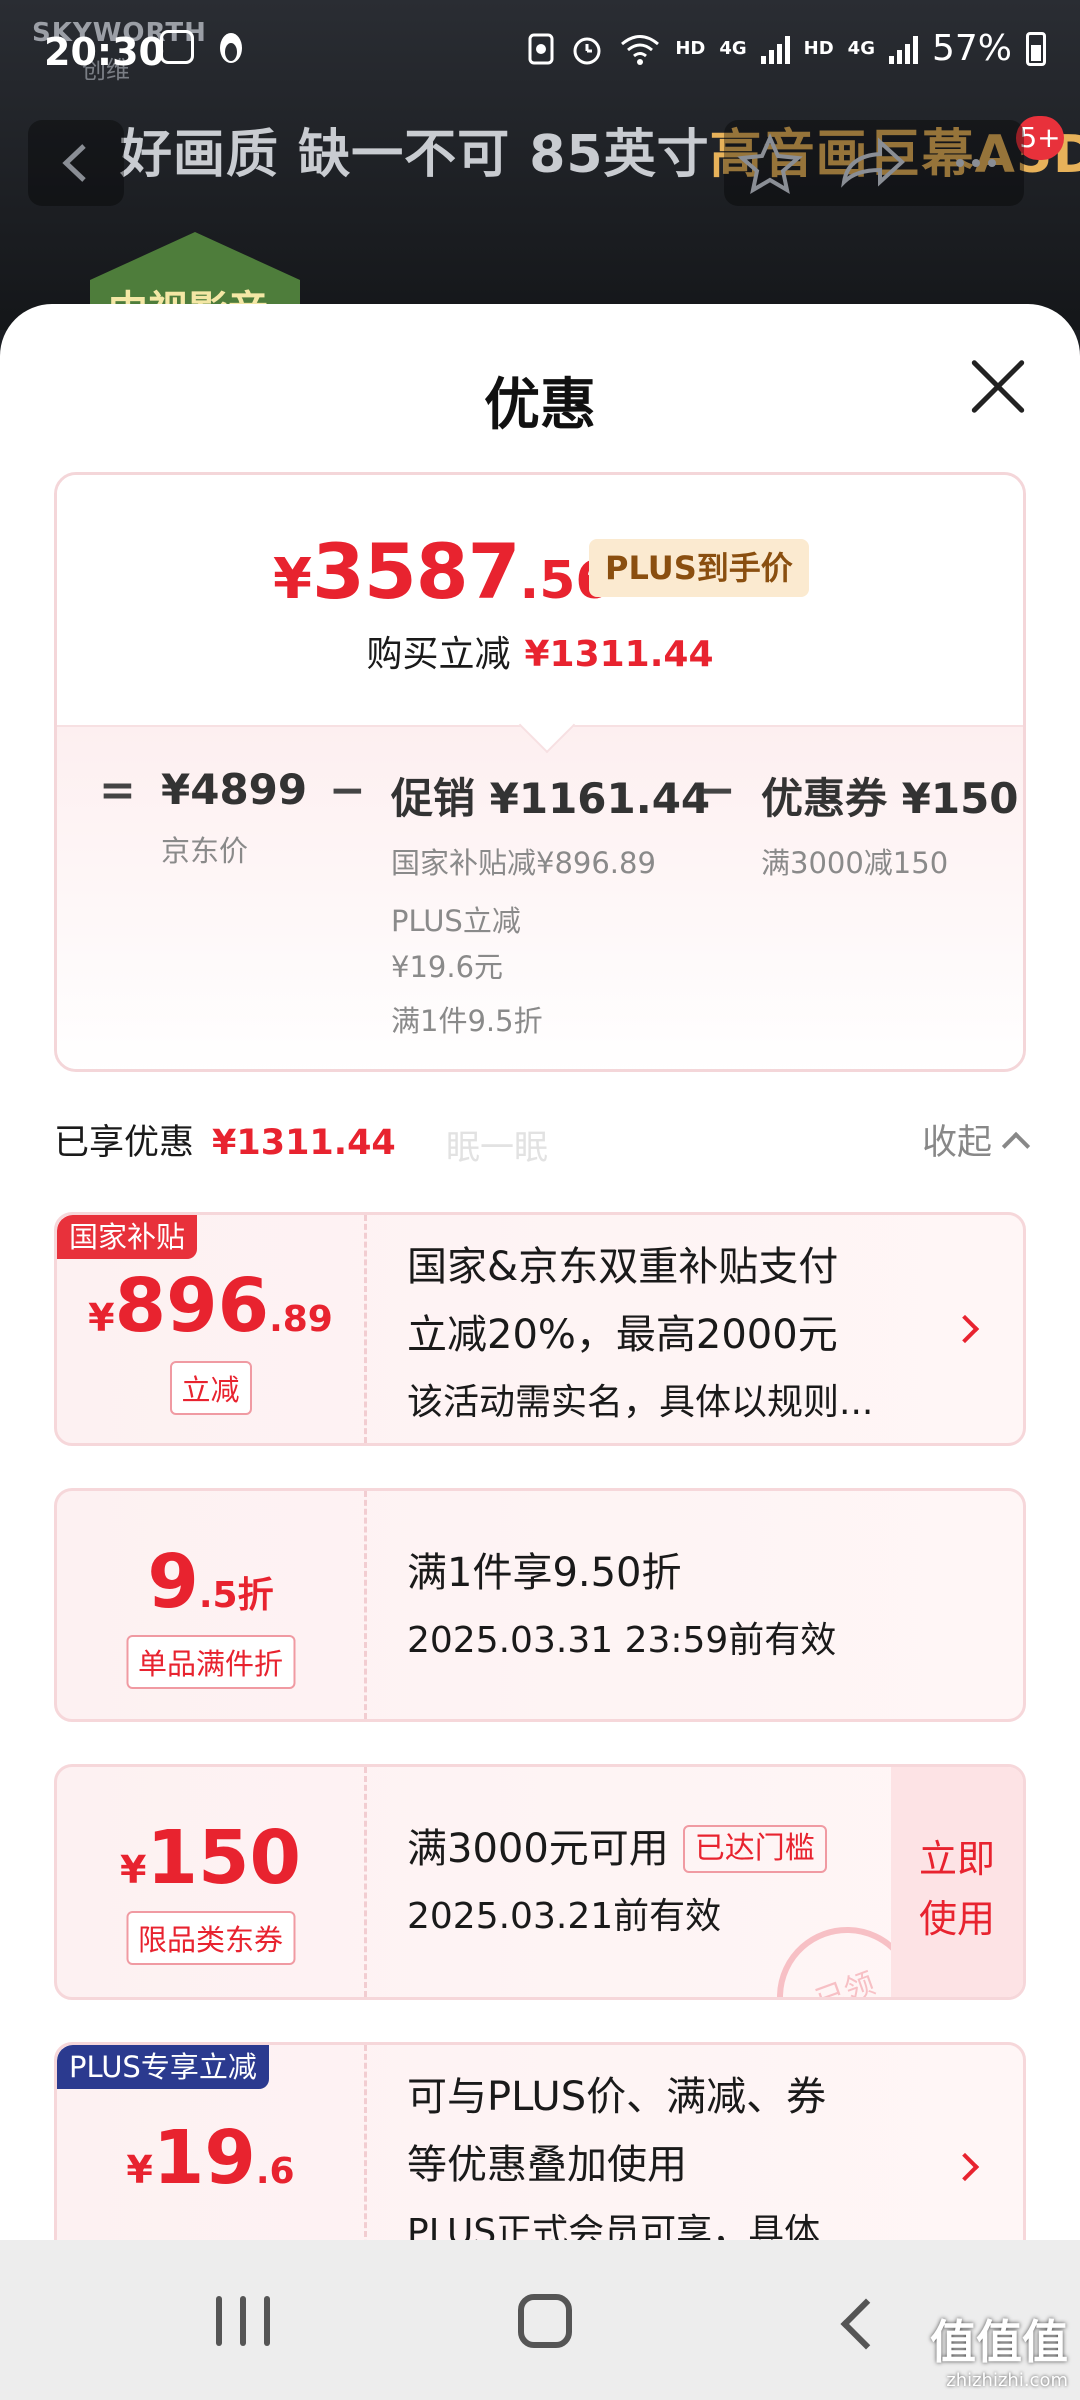 The height and width of the screenshot is (2400, 1080). I want to click on product-title-prefix: 好画质 缺一不可 85英寸, so click(415, 155).